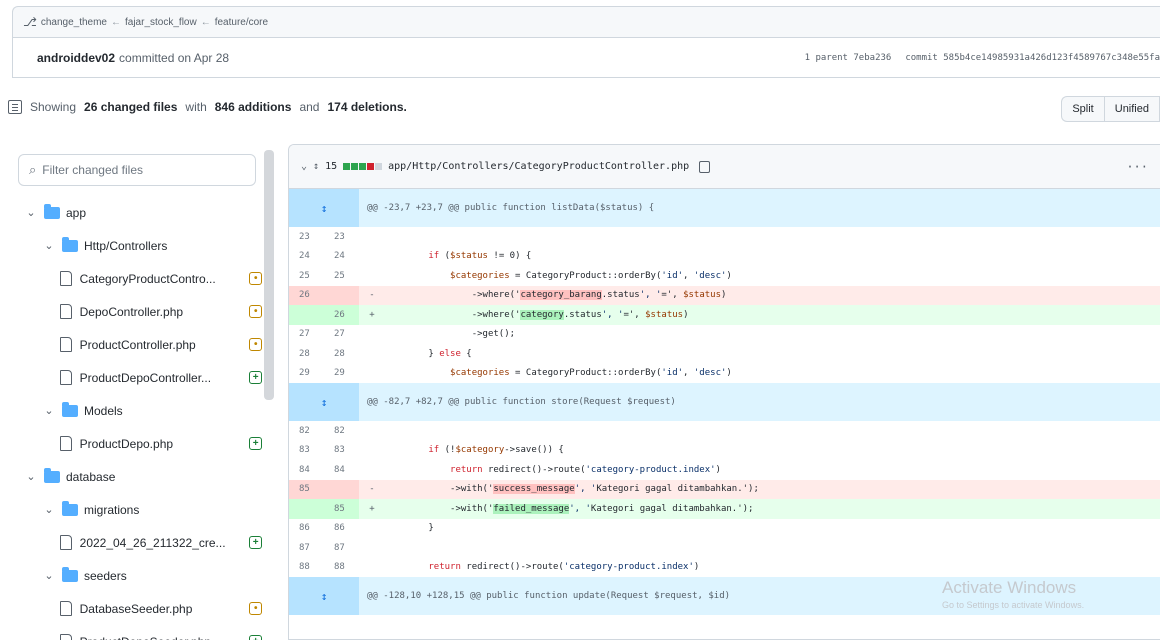  I want to click on commit-parent: 1 parent 7eba236, so click(848, 58).